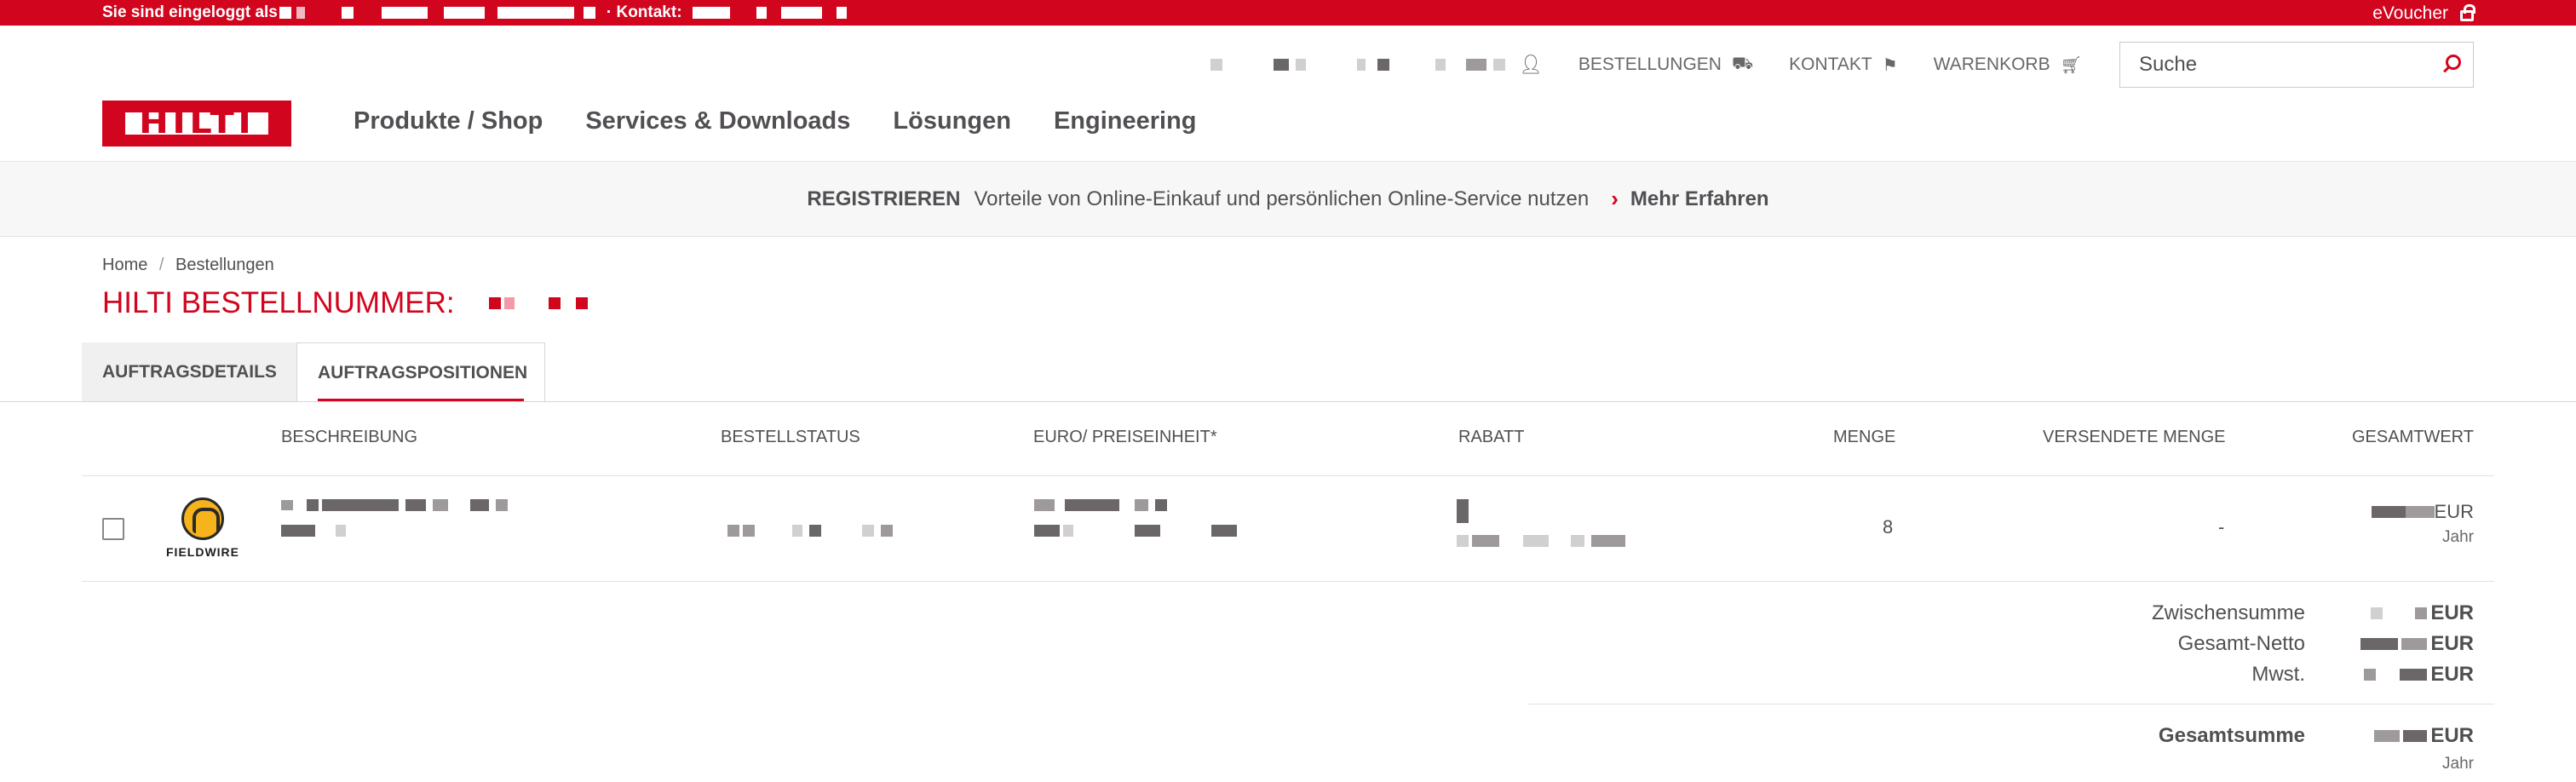 The height and width of the screenshot is (782, 2576). What do you see at coordinates (2278, 674) in the screenshot?
I see `vat-label: Mwst.` at bounding box center [2278, 674].